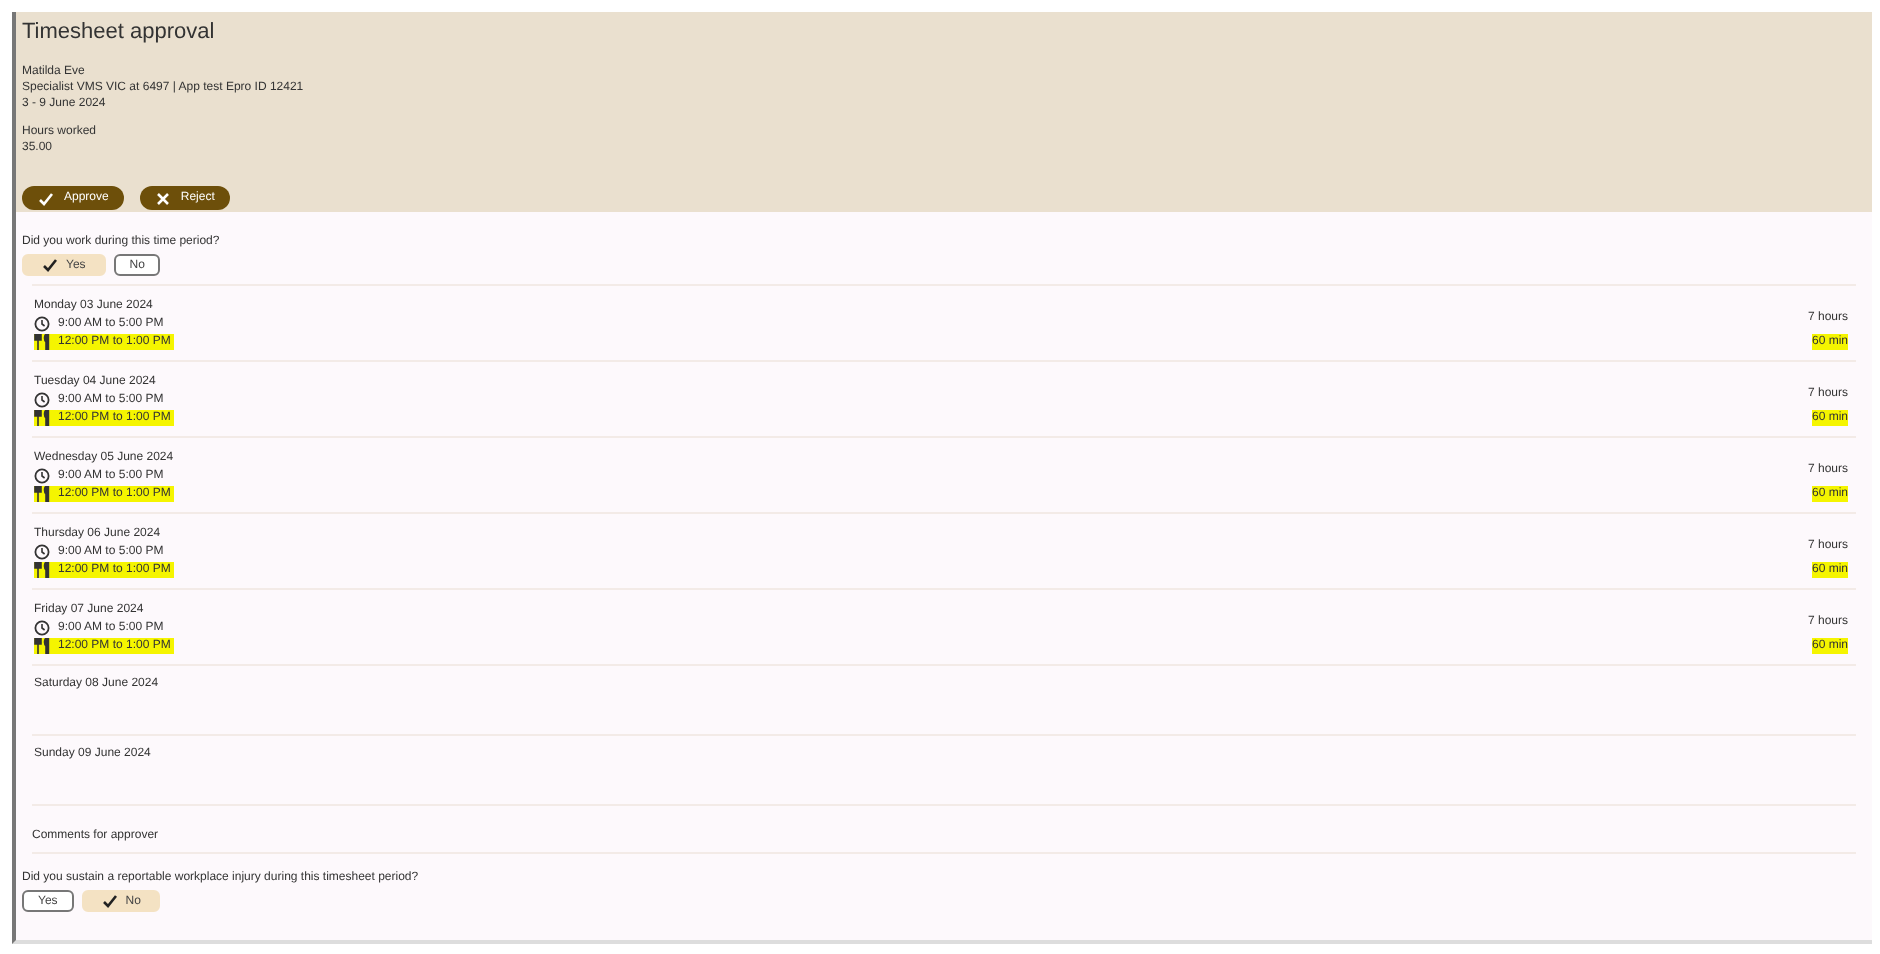  What do you see at coordinates (163, 198) in the screenshot?
I see `cross-icon` at bounding box center [163, 198].